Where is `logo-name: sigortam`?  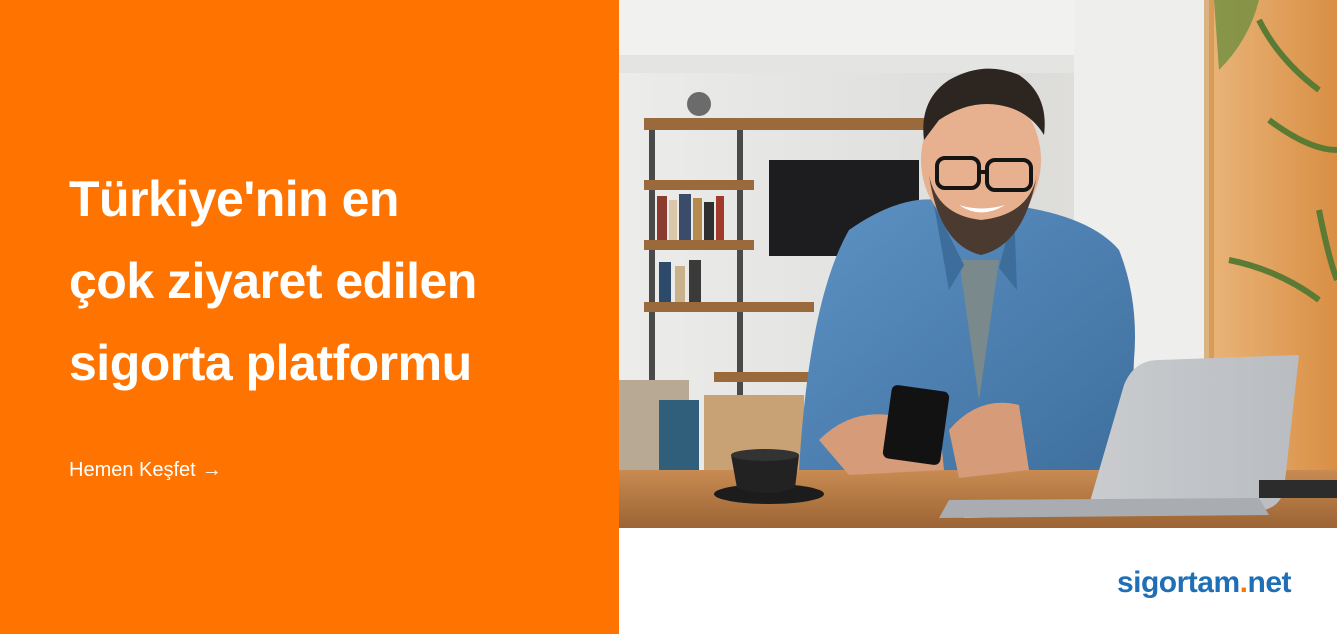
logo-name: sigortam is located at coordinates (1178, 582).